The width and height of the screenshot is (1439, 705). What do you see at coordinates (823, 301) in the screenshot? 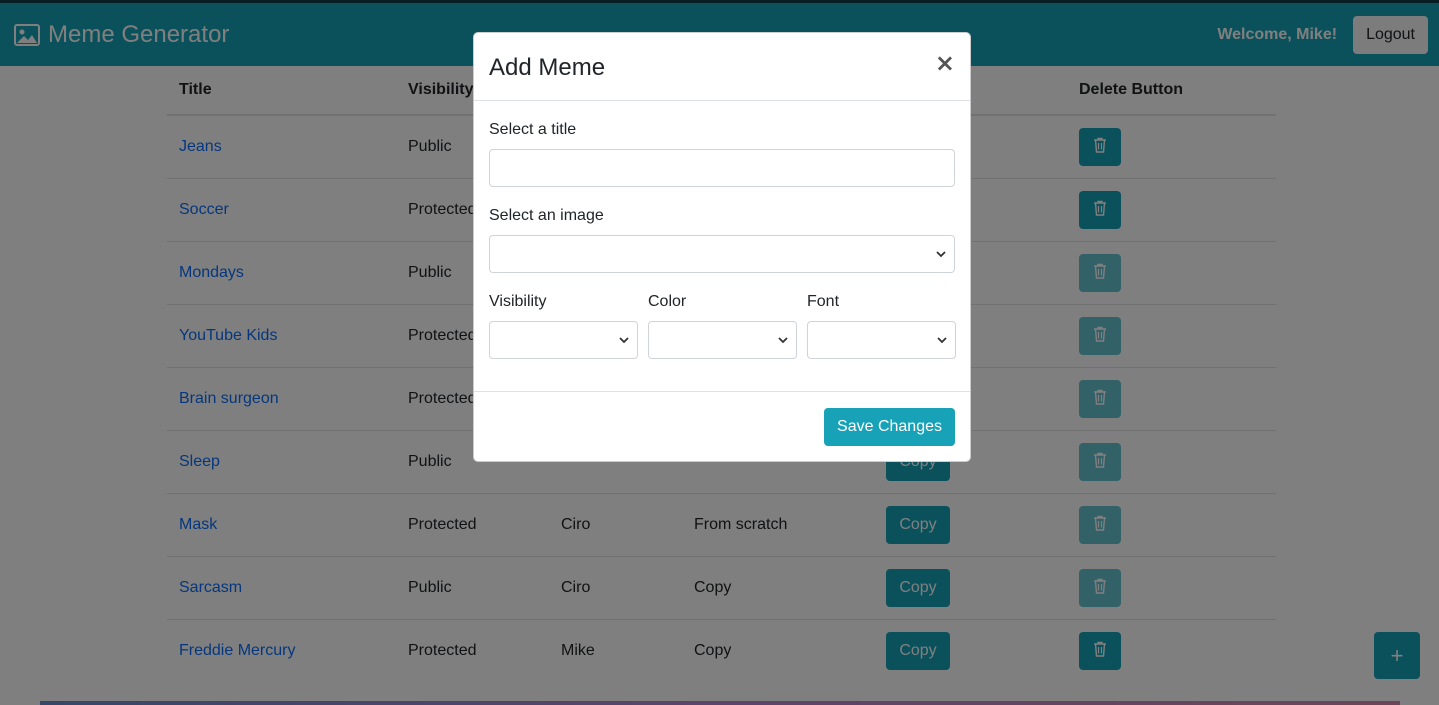
I see `font-label: Font` at bounding box center [823, 301].